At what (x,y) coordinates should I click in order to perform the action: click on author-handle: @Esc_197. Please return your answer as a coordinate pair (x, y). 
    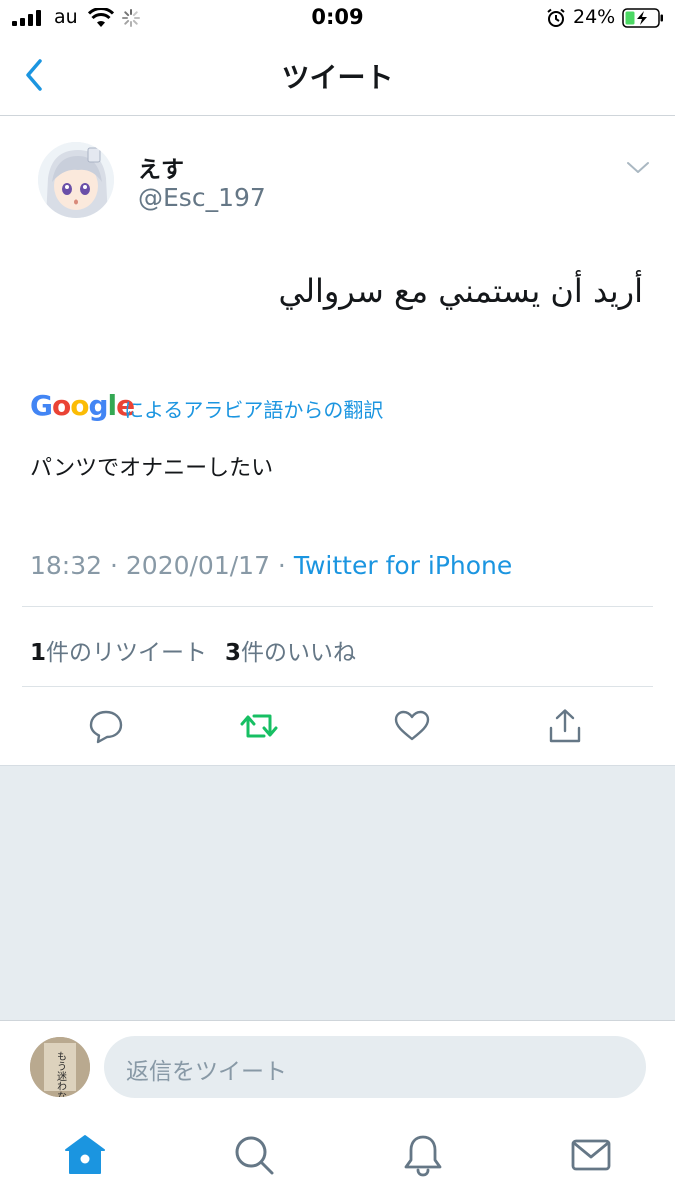
    Looking at the image, I should click on (202, 197).